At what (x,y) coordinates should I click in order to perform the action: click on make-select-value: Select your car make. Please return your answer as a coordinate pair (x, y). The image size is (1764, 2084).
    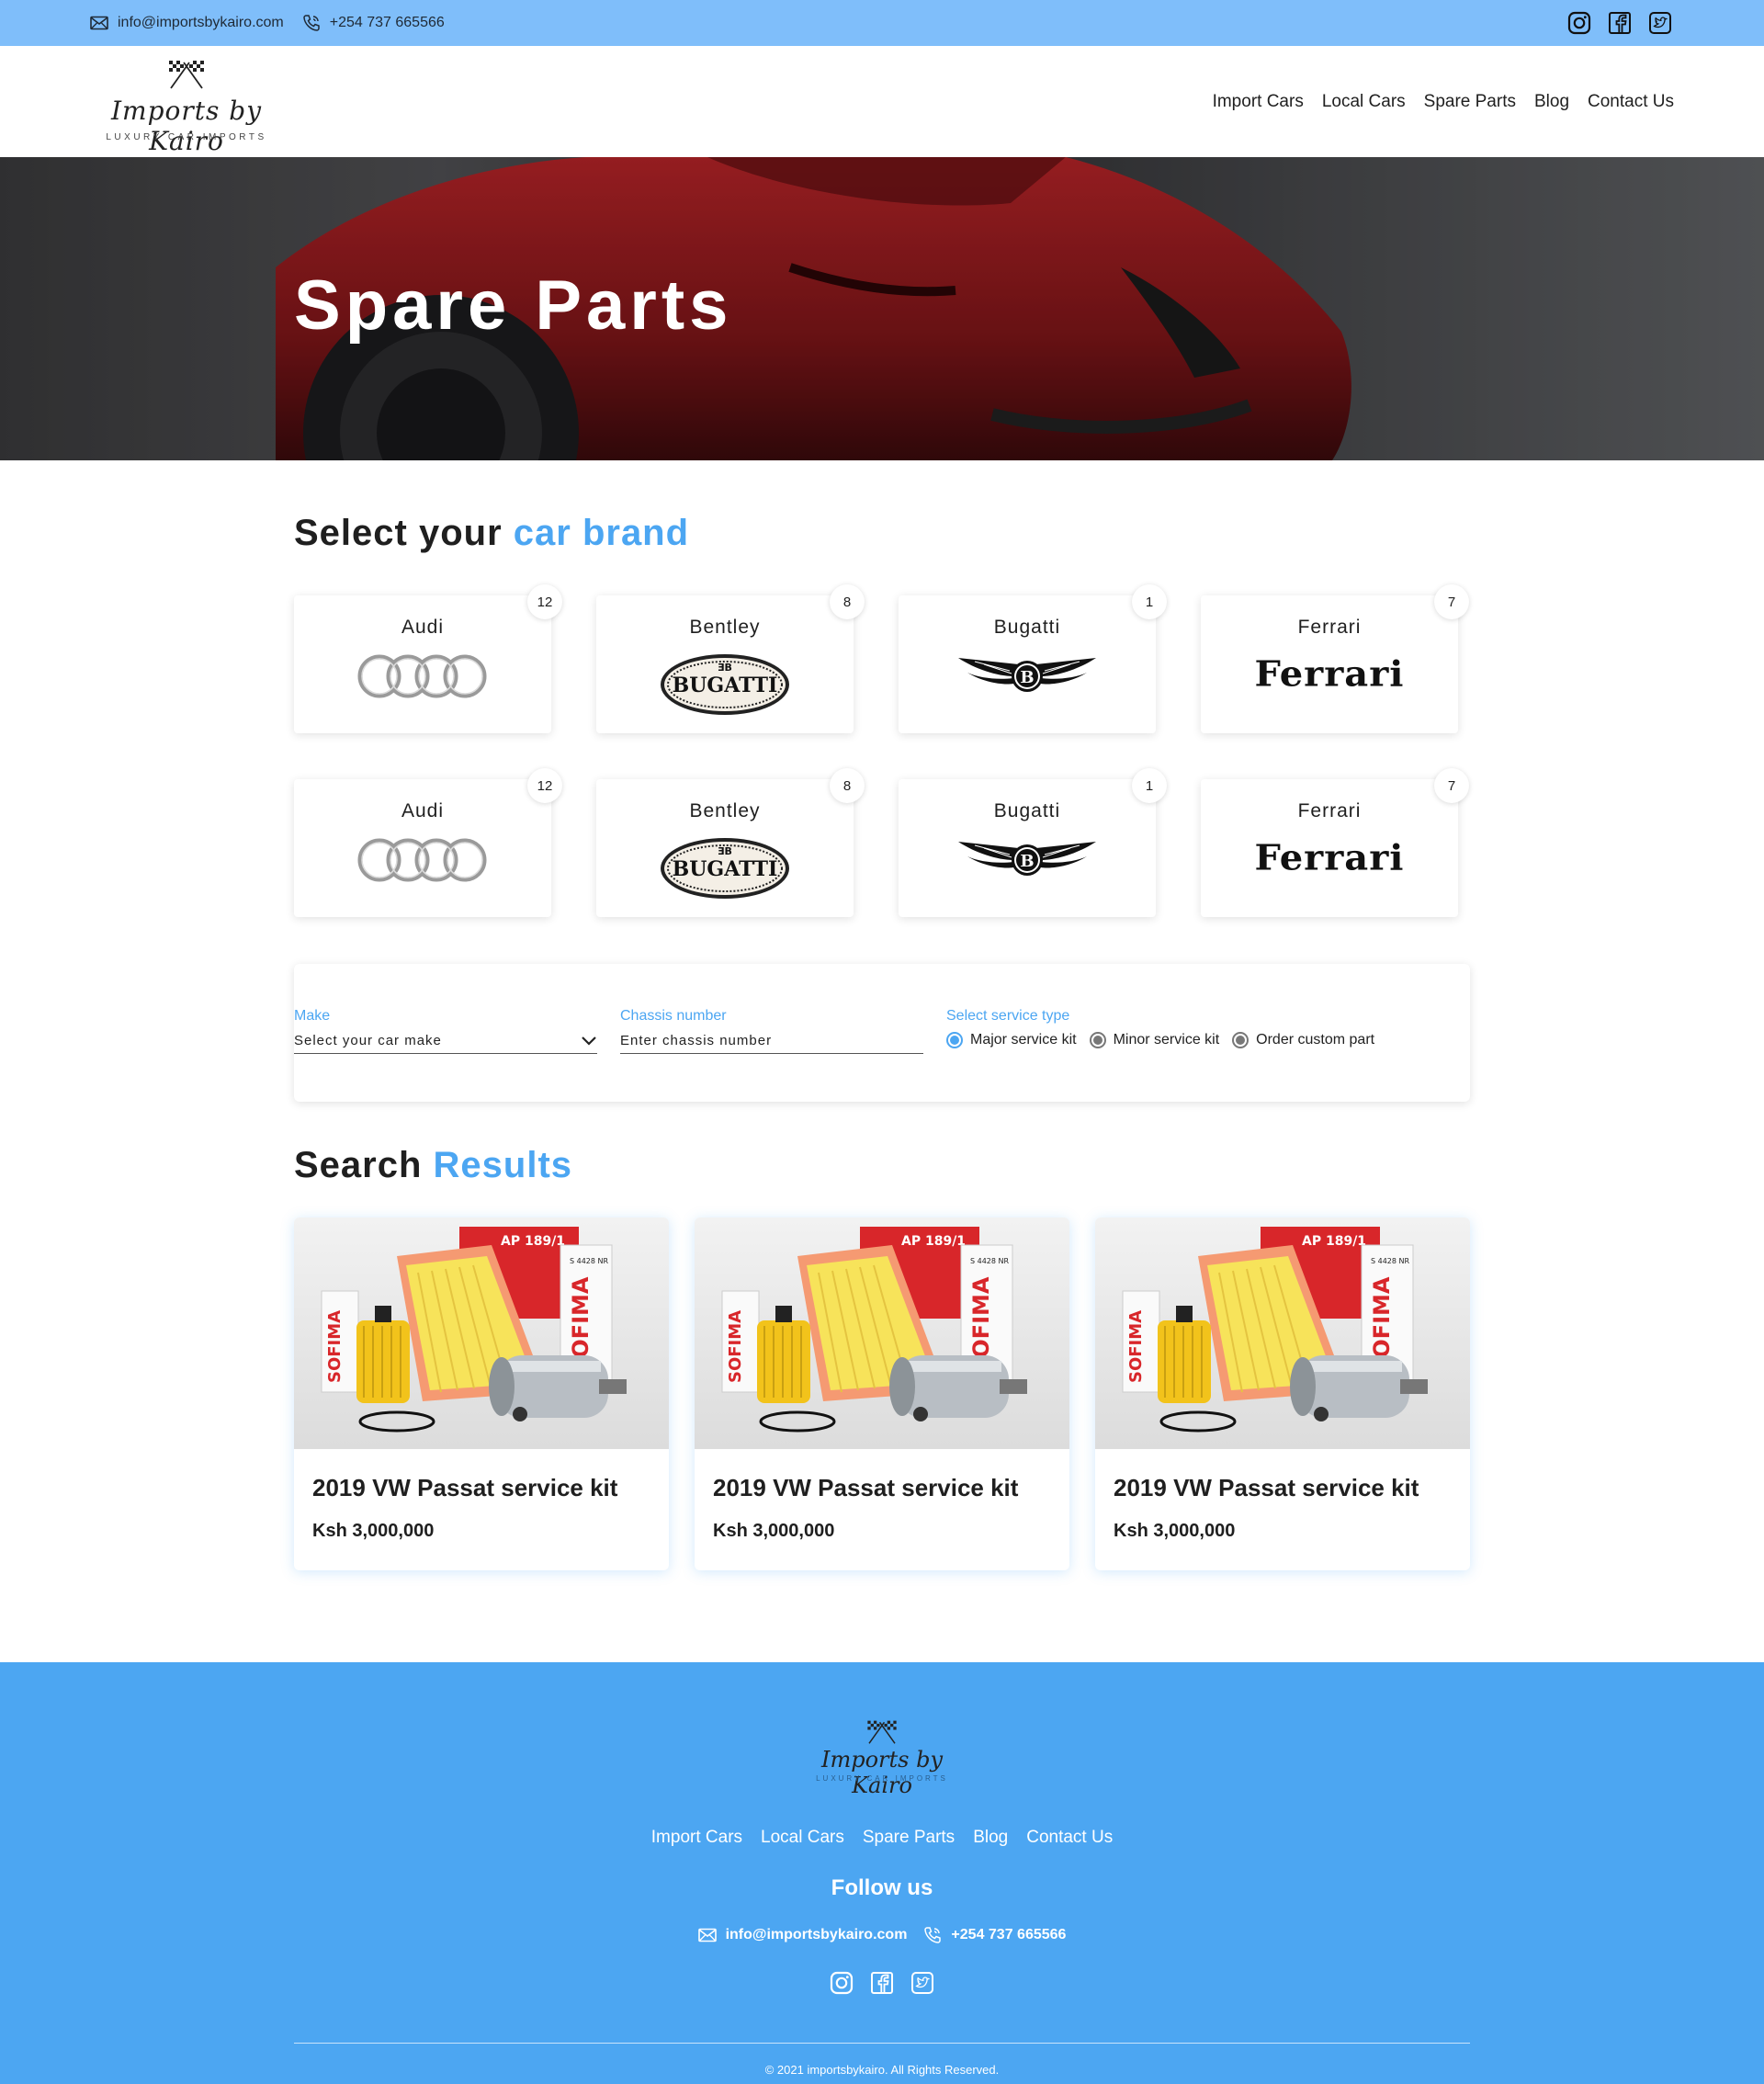
    Looking at the image, I should click on (368, 1040).